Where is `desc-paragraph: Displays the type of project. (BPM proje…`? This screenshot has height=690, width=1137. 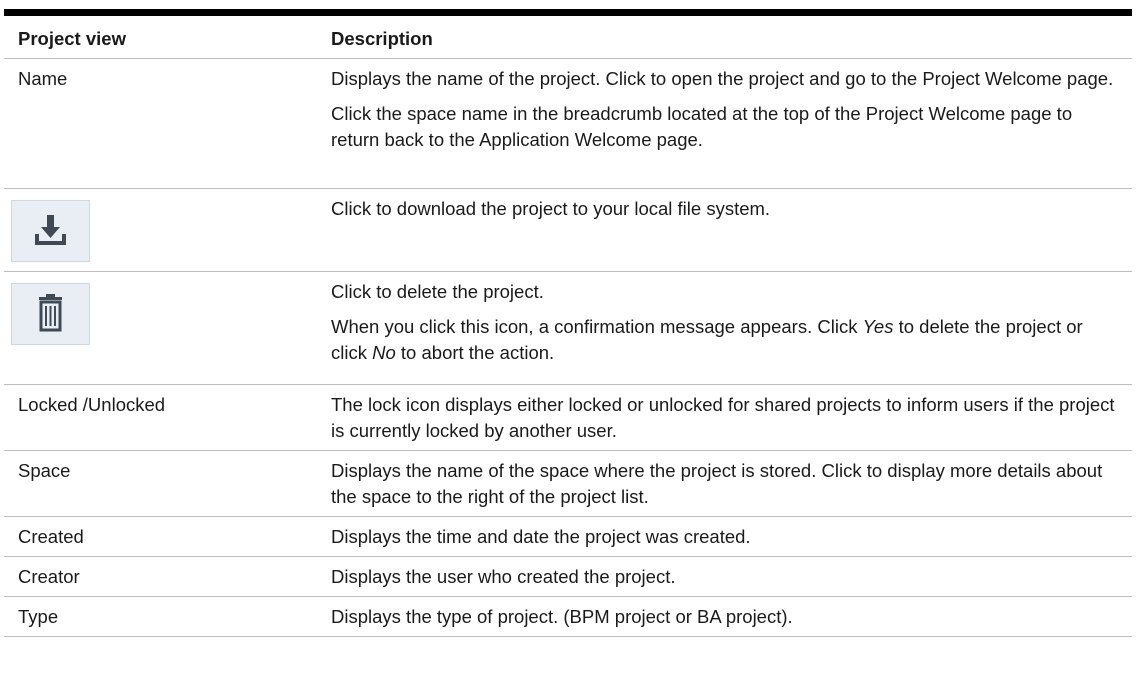
desc-paragraph: Displays the type of project. (BPM proje… is located at coordinates (562, 616).